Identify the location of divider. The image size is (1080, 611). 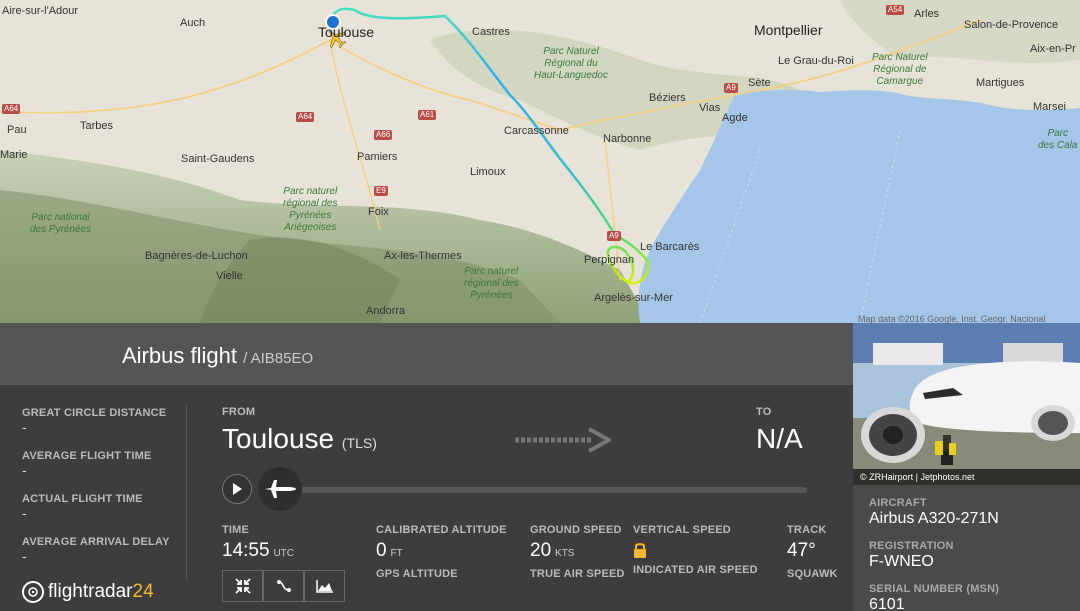
(186, 492).